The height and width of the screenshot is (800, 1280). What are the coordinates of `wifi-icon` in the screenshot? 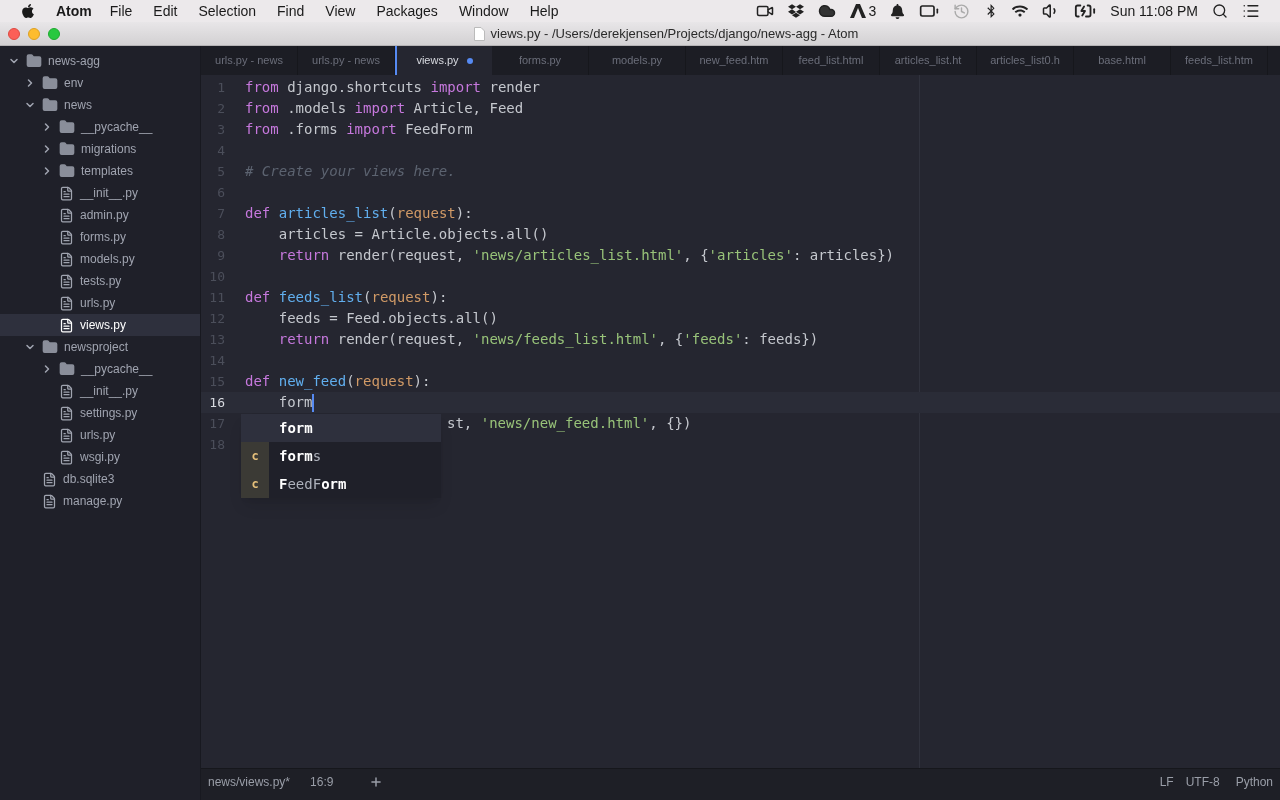 It's located at (1020, 11).